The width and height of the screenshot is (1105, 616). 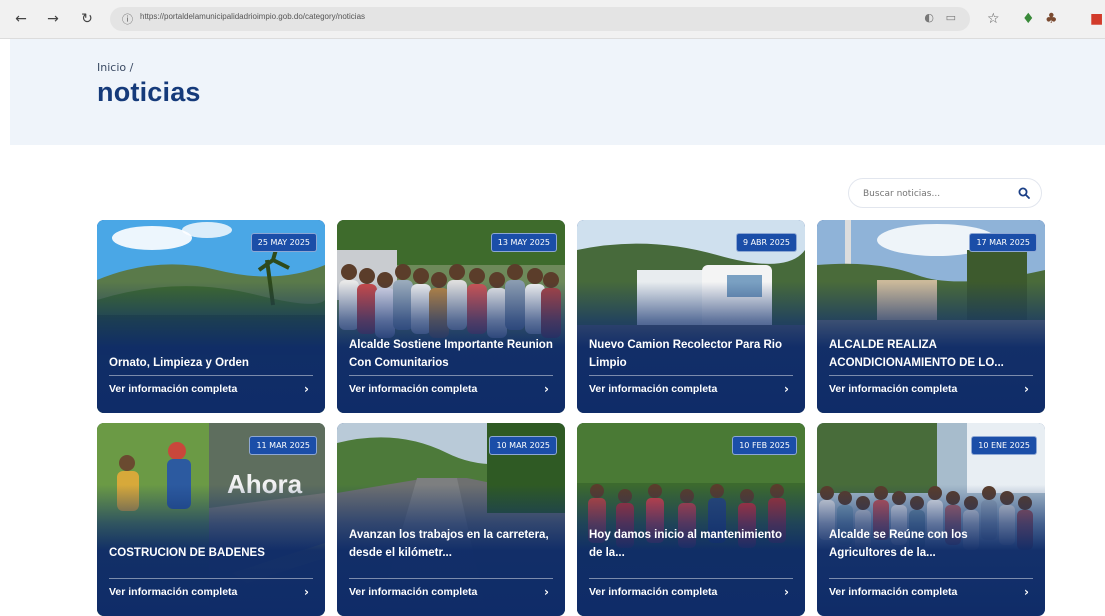 What do you see at coordinates (21, 19) in the screenshot?
I see `back-arrow-icon: ←` at bounding box center [21, 19].